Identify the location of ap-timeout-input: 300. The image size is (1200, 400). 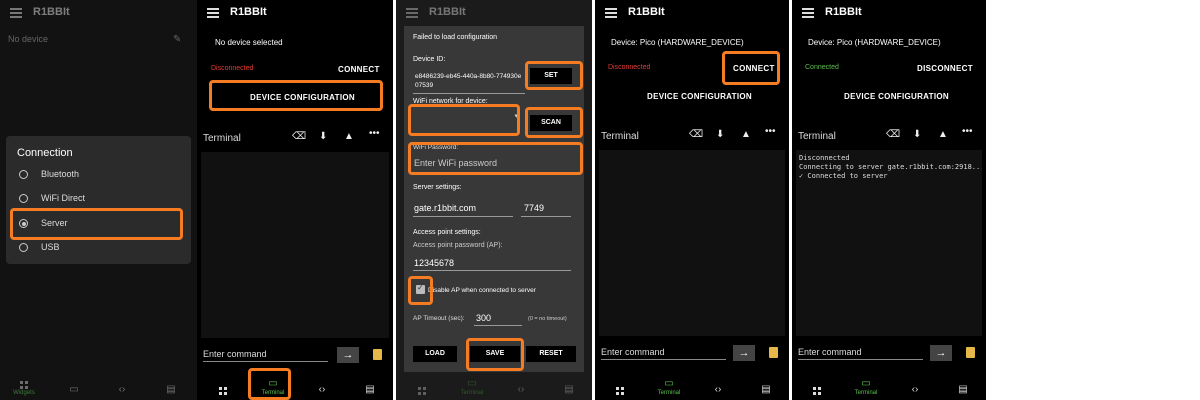
(483, 318).